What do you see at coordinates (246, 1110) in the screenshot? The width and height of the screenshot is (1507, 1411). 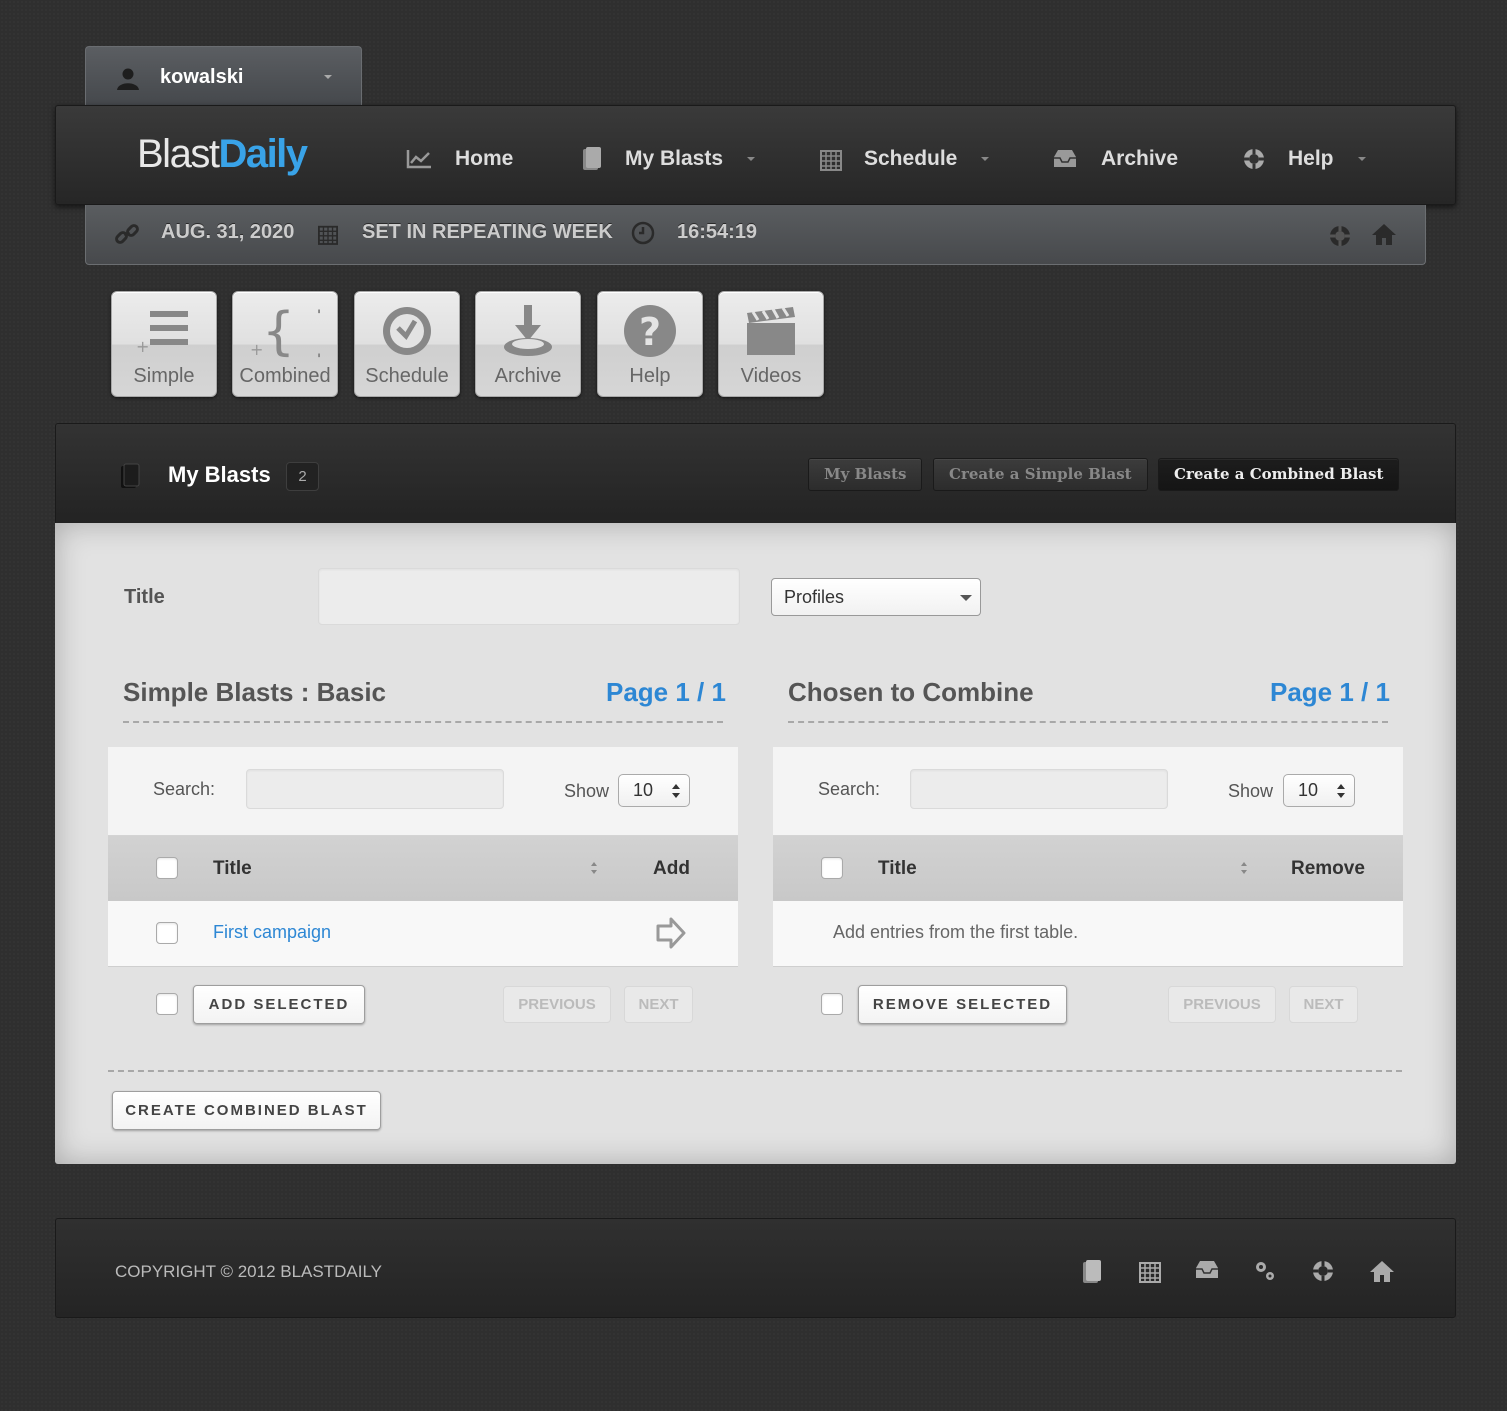 I see `create-combined-blast-submit: CREATE COMBINED BLAST` at bounding box center [246, 1110].